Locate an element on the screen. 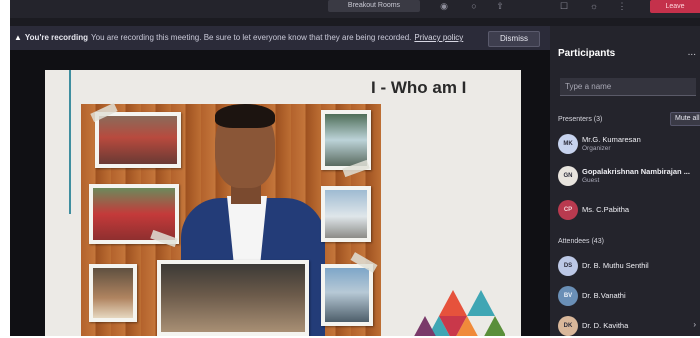 The width and height of the screenshot is (700, 338). participant-row: MK Mr.G. Kumaresan Organizer is located at coordinates (629, 144).